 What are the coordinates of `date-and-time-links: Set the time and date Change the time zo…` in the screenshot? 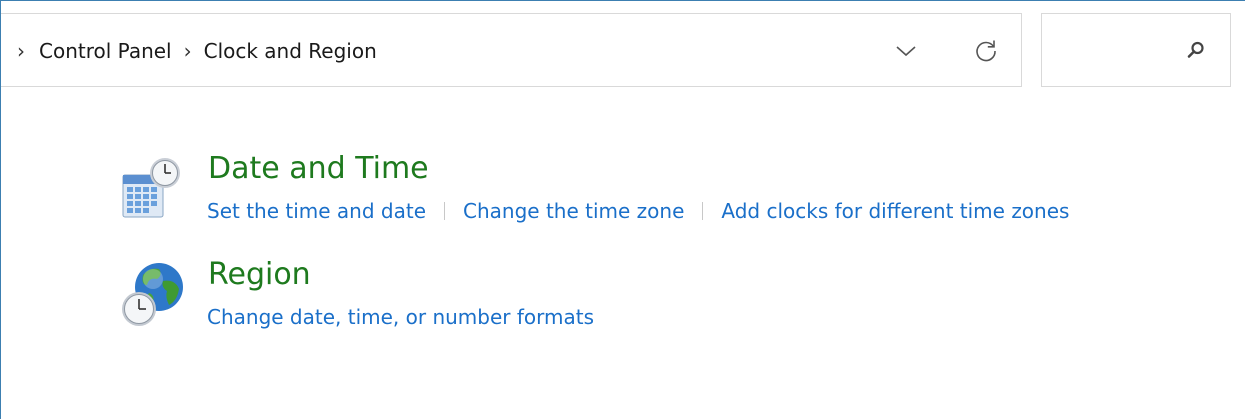 It's located at (638, 211).